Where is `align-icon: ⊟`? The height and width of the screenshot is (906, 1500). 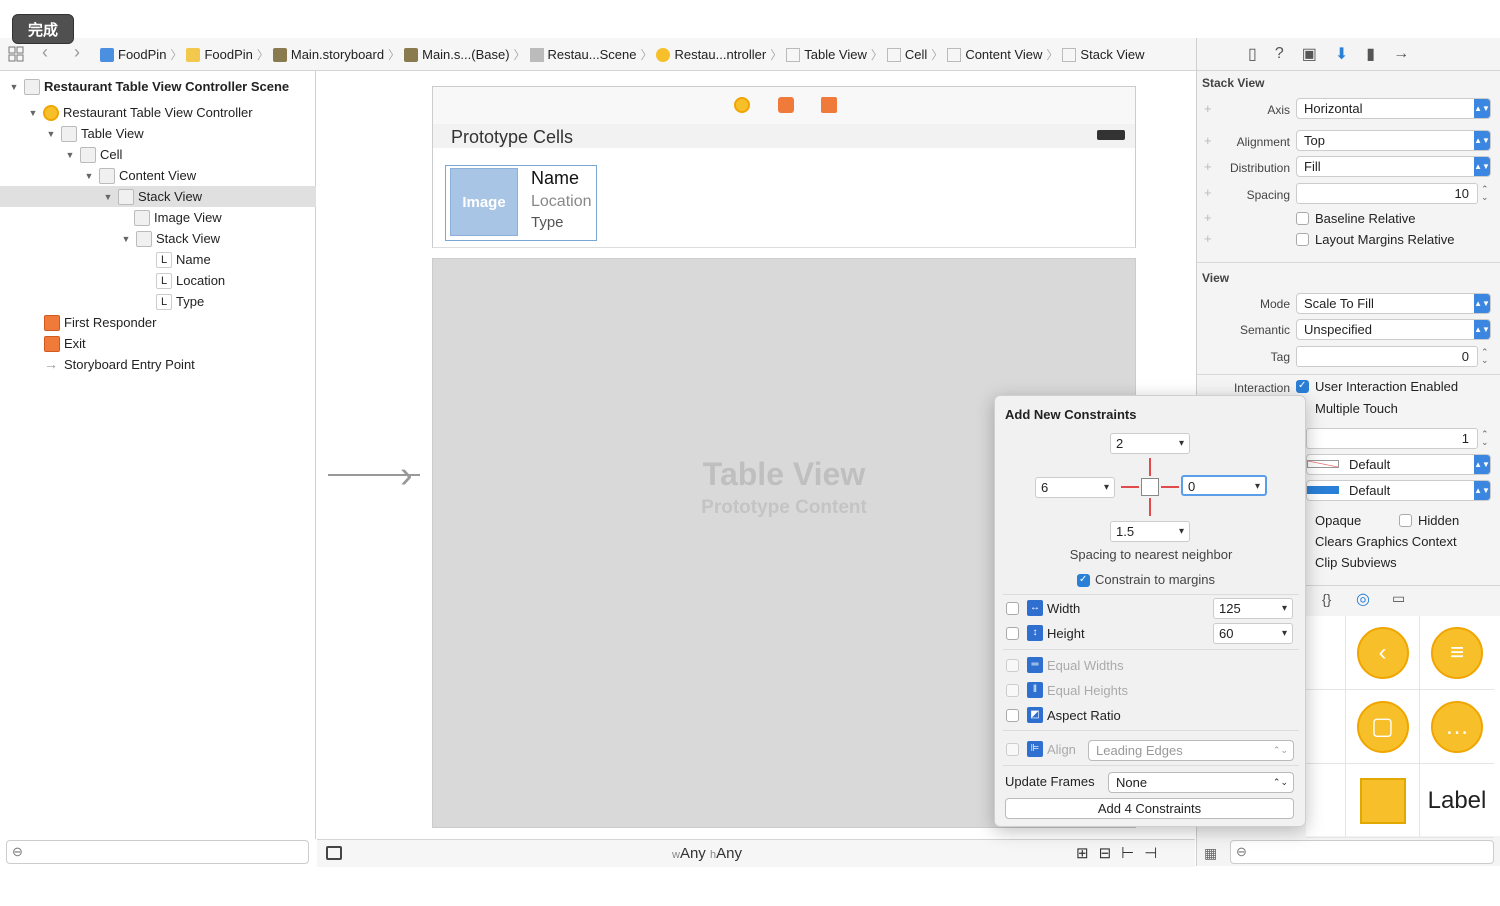 align-icon: ⊟ is located at coordinates (1105, 853).